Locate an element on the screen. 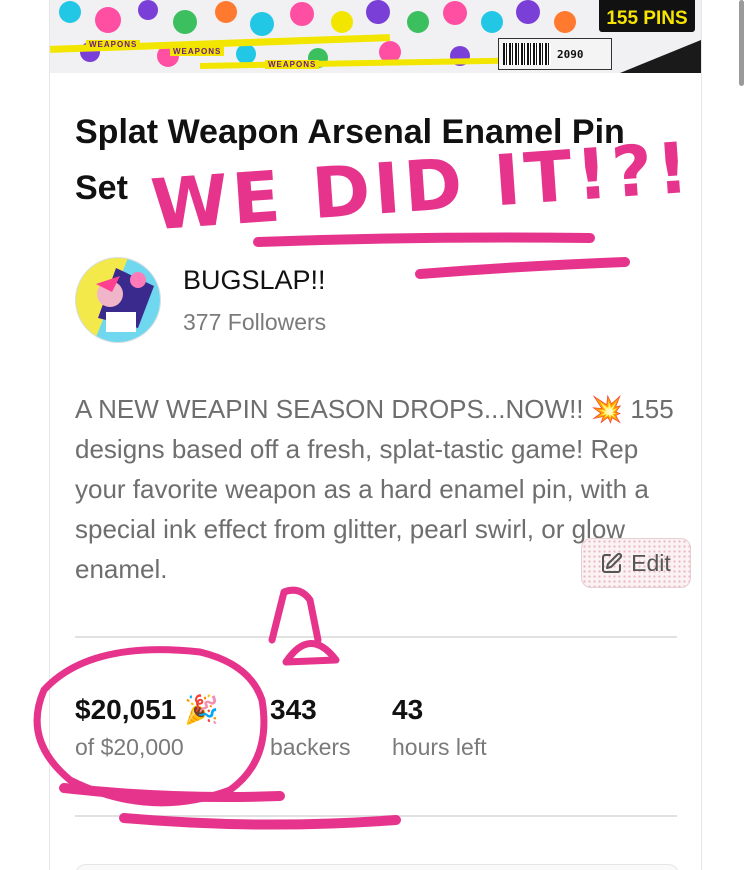 This screenshot has width=750, height=870. creator-avatar is located at coordinates (118, 300).